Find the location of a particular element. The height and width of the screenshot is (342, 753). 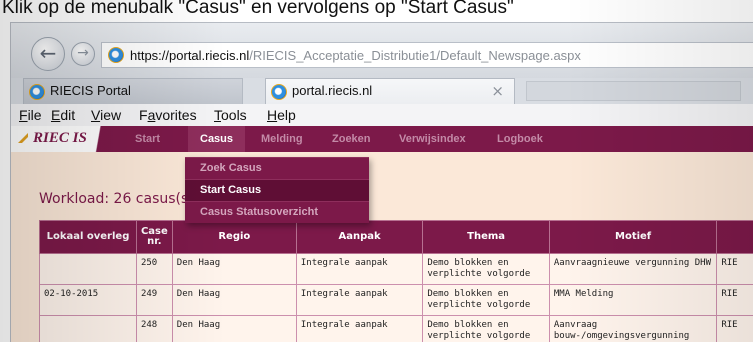

menu-edit: Edit is located at coordinates (63, 115).